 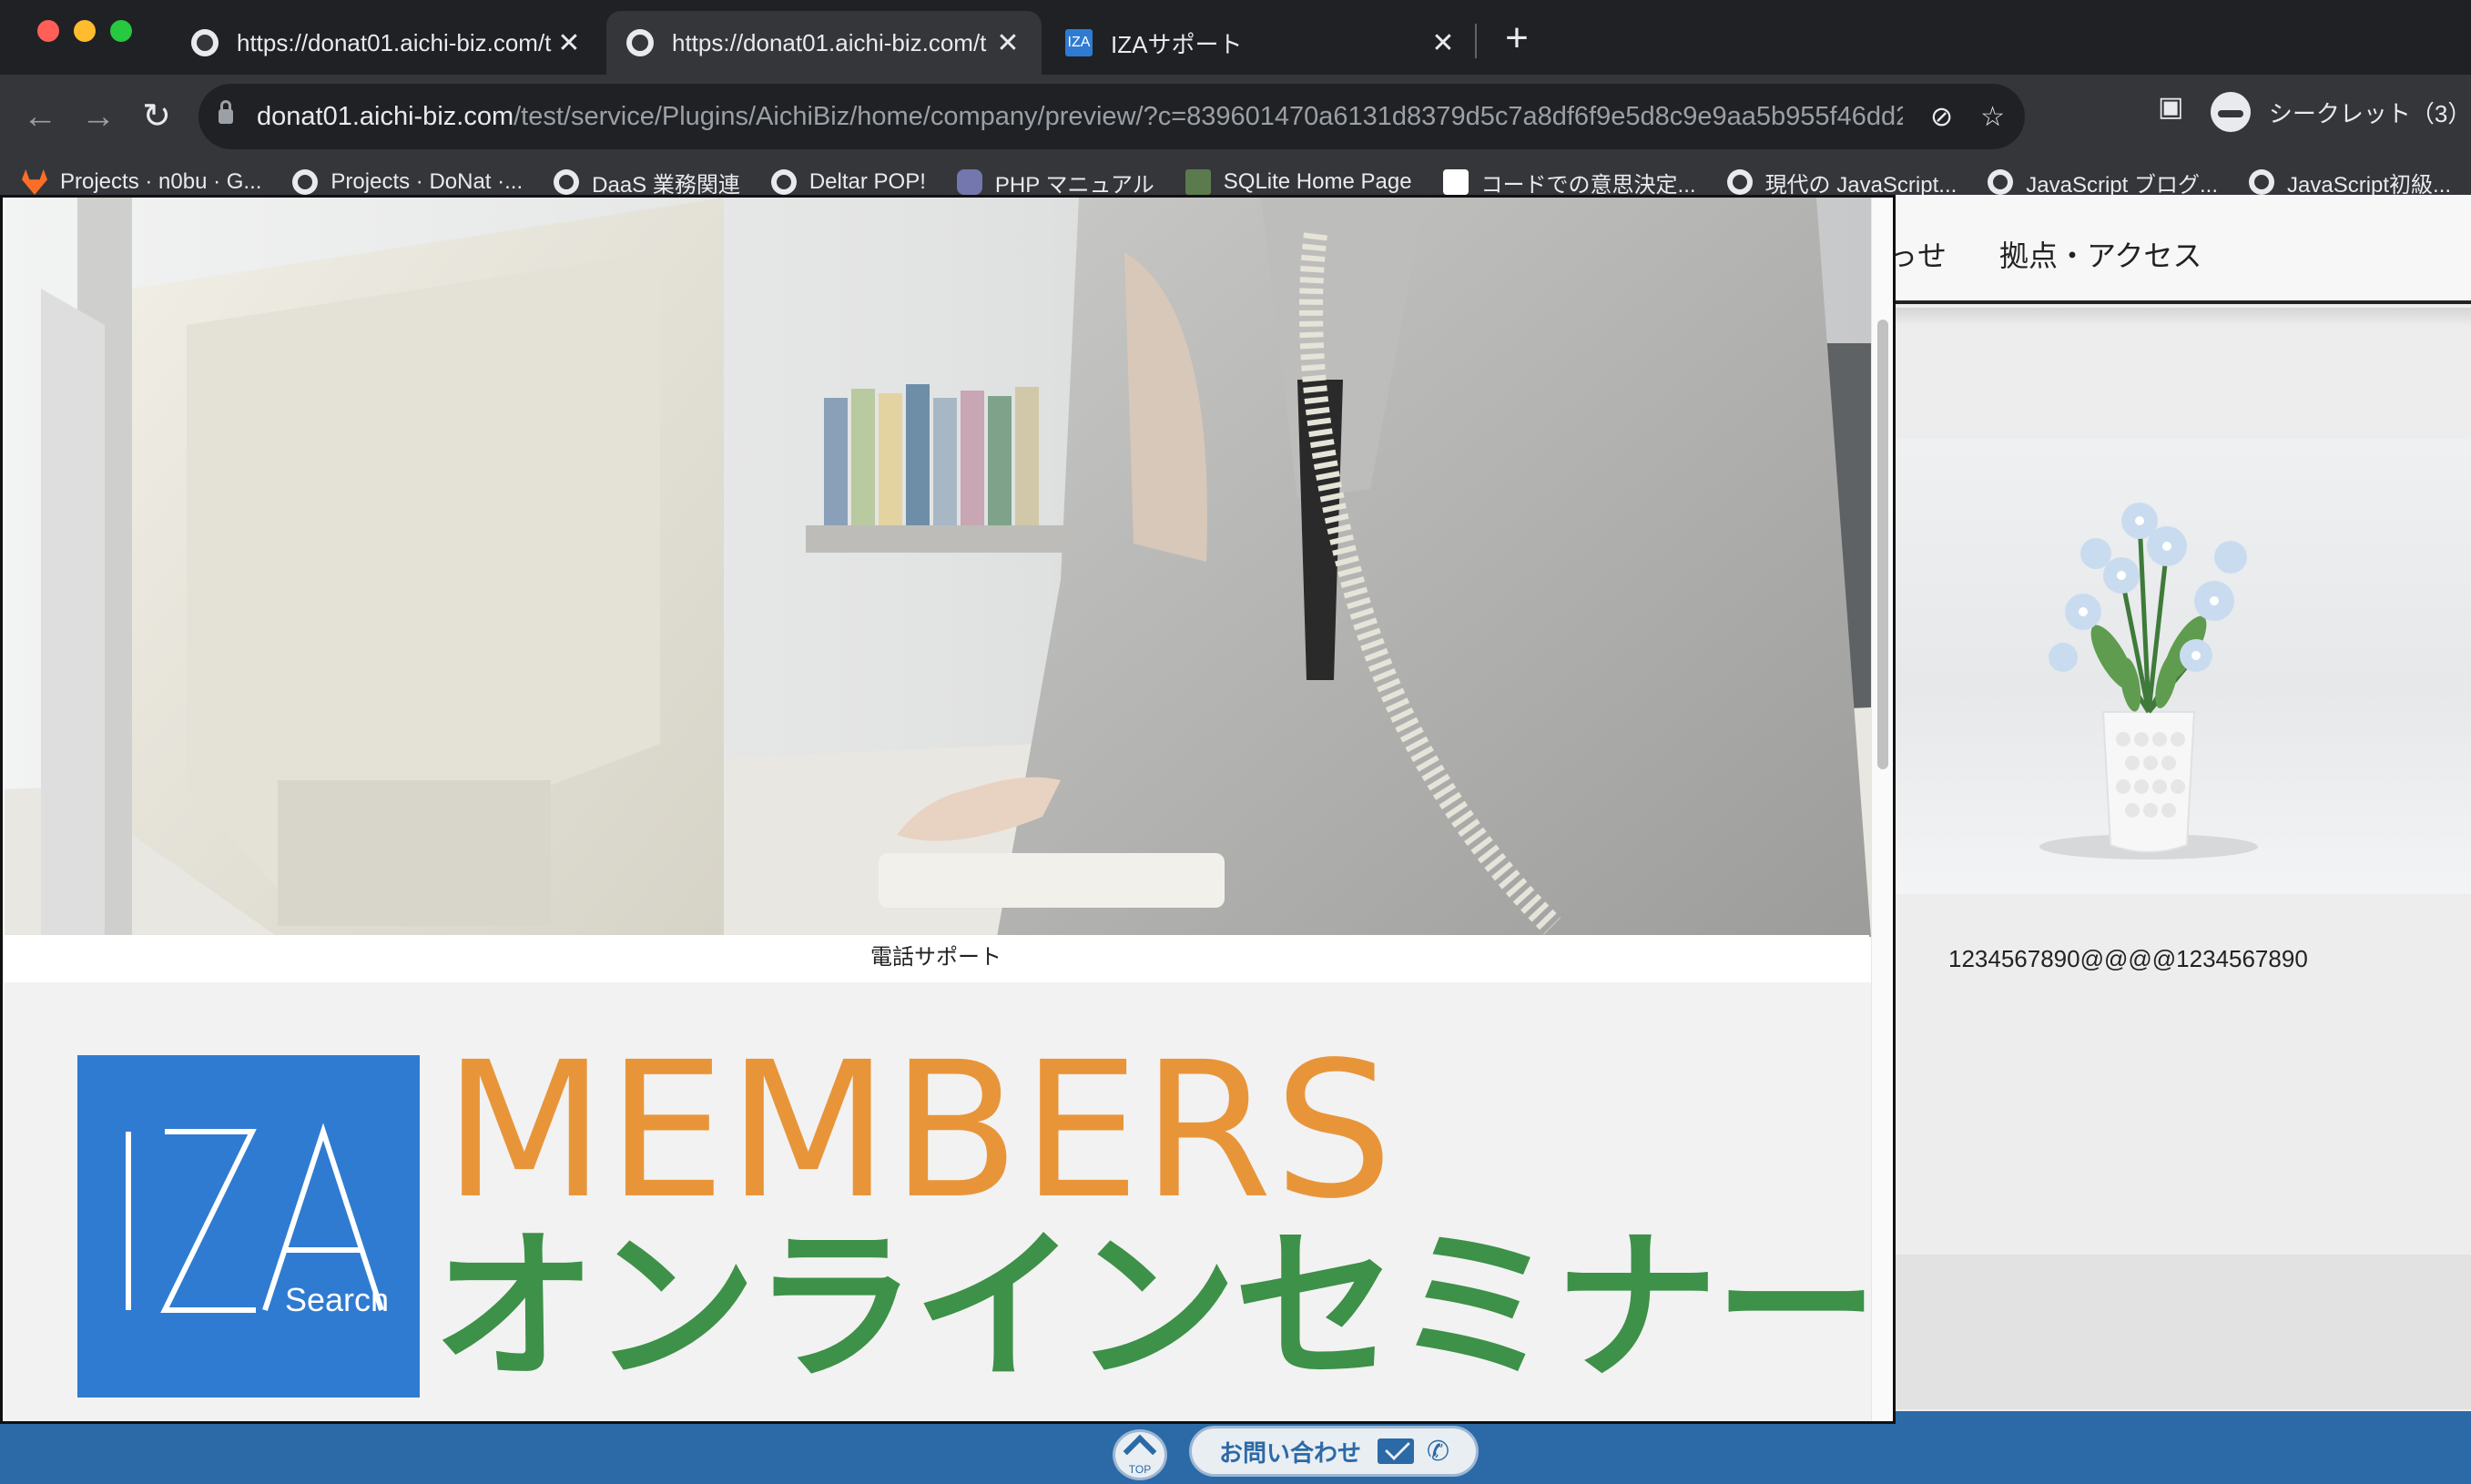 I want to click on side-panel-icon: ▣, so click(x=2170, y=107).